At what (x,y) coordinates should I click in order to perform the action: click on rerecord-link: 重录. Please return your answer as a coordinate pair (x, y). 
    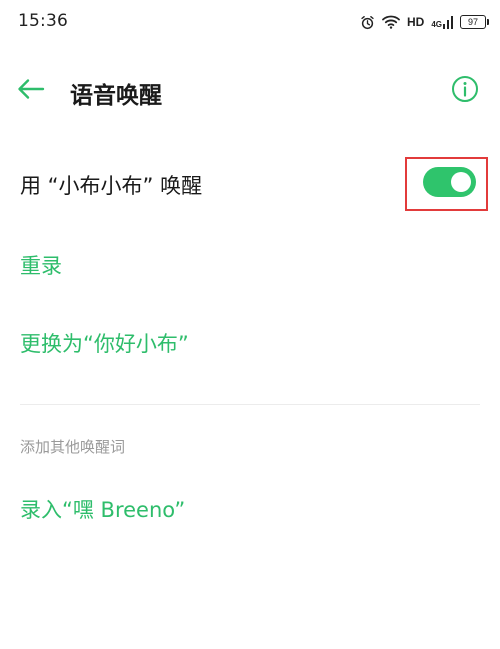
    Looking at the image, I should click on (41, 265).